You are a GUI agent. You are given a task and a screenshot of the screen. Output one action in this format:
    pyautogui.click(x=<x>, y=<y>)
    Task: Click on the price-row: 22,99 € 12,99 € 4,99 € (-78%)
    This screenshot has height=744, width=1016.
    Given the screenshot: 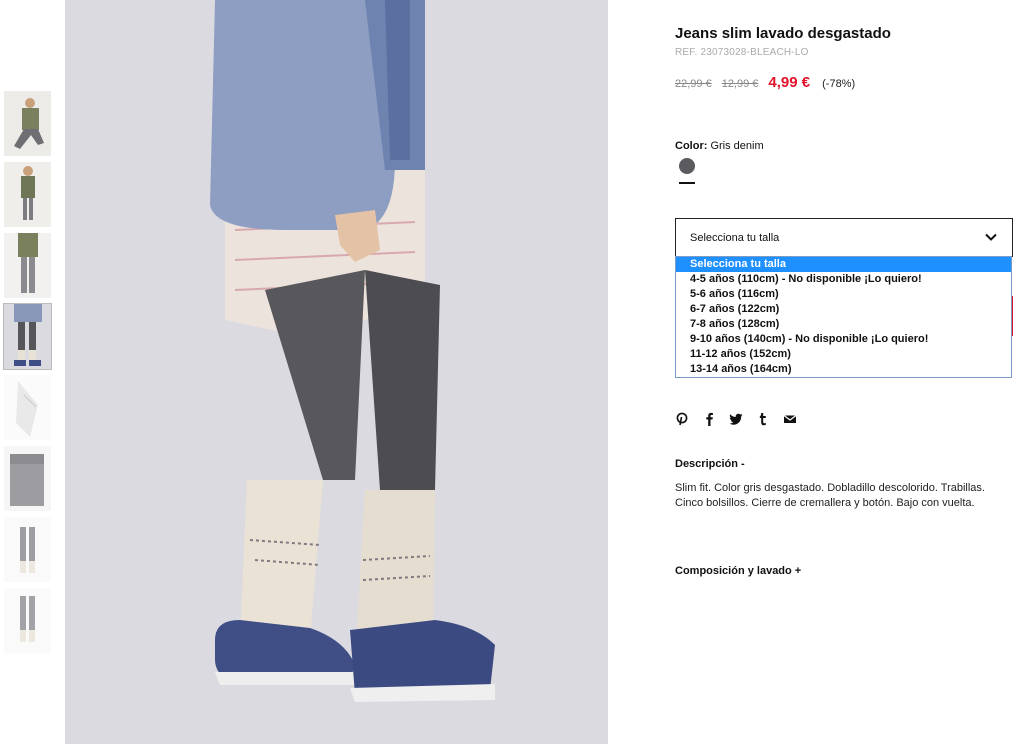 What is the action you would take?
    pyautogui.click(x=765, y=82)
    